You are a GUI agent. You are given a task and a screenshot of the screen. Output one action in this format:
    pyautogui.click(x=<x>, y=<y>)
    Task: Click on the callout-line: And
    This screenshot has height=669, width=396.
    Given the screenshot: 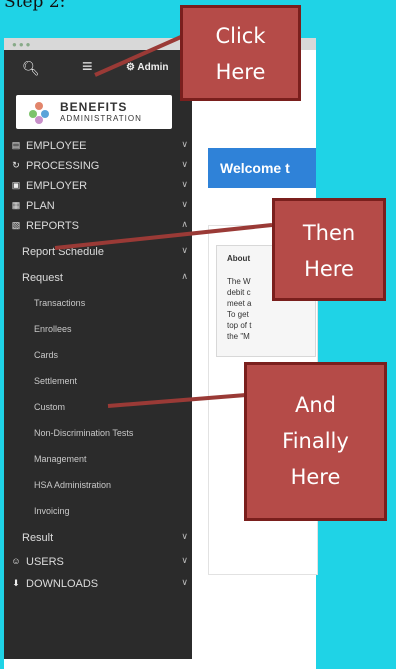 What is the action you would take?
    pyautogui.click(x=315, y=405)
    